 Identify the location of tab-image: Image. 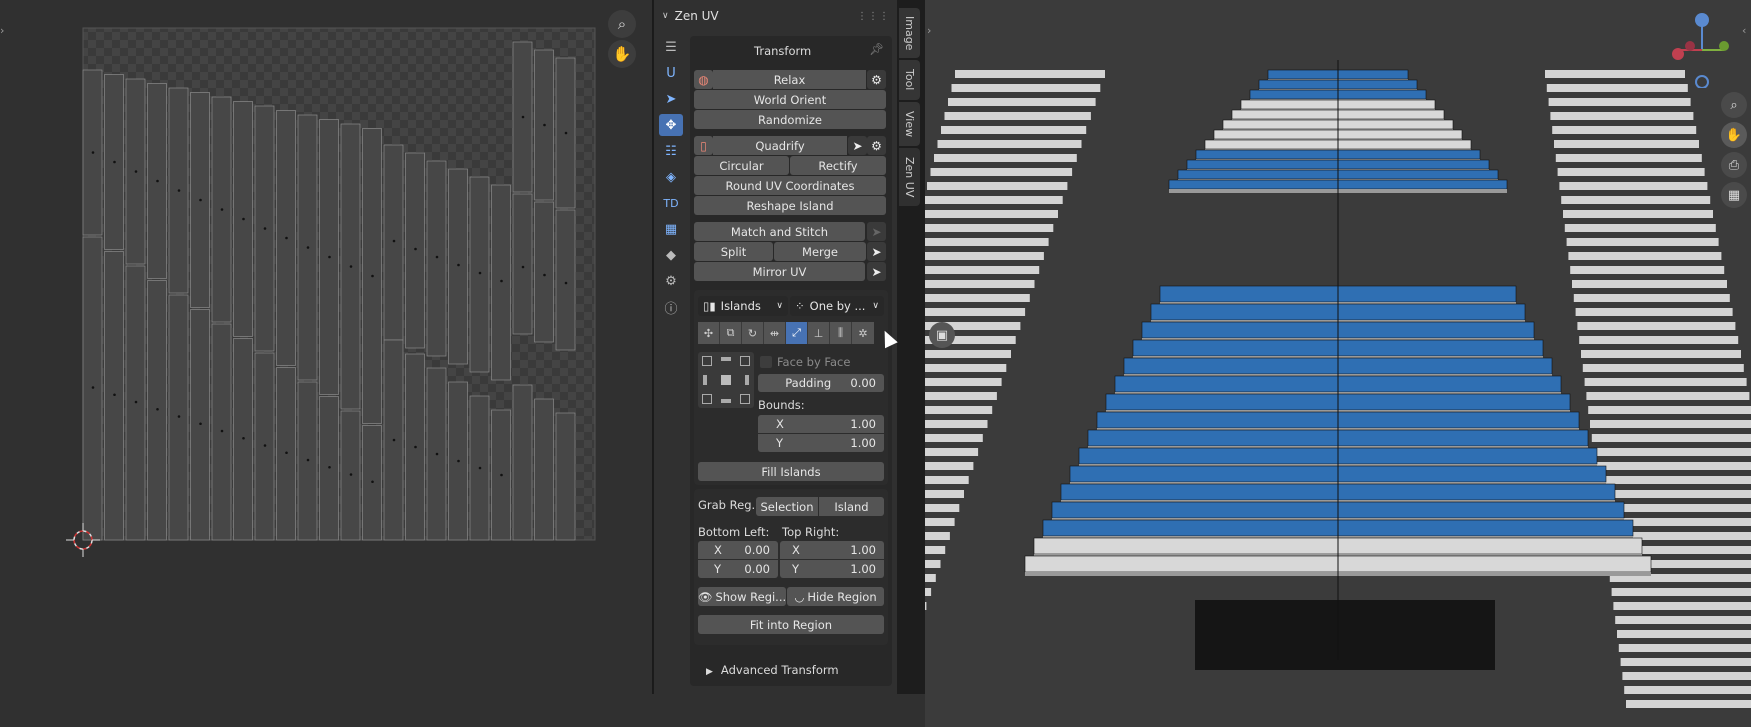
(909, 33).